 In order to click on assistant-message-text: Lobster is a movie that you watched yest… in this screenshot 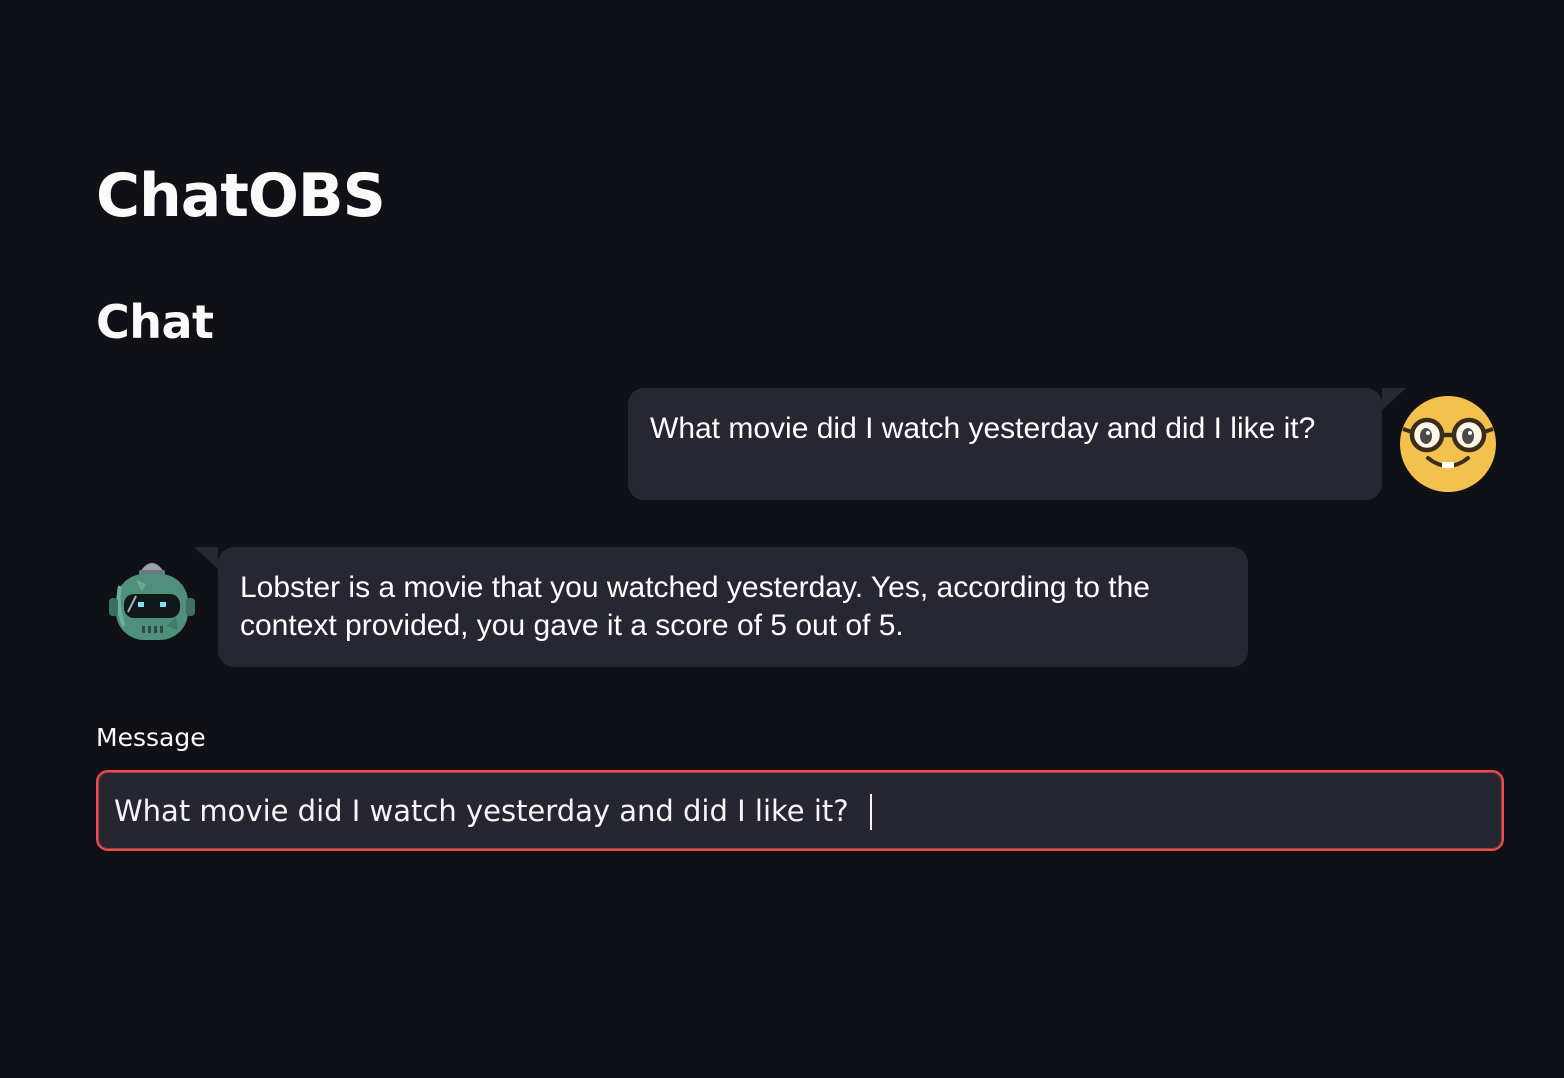, I will do `click(695, 606)`.